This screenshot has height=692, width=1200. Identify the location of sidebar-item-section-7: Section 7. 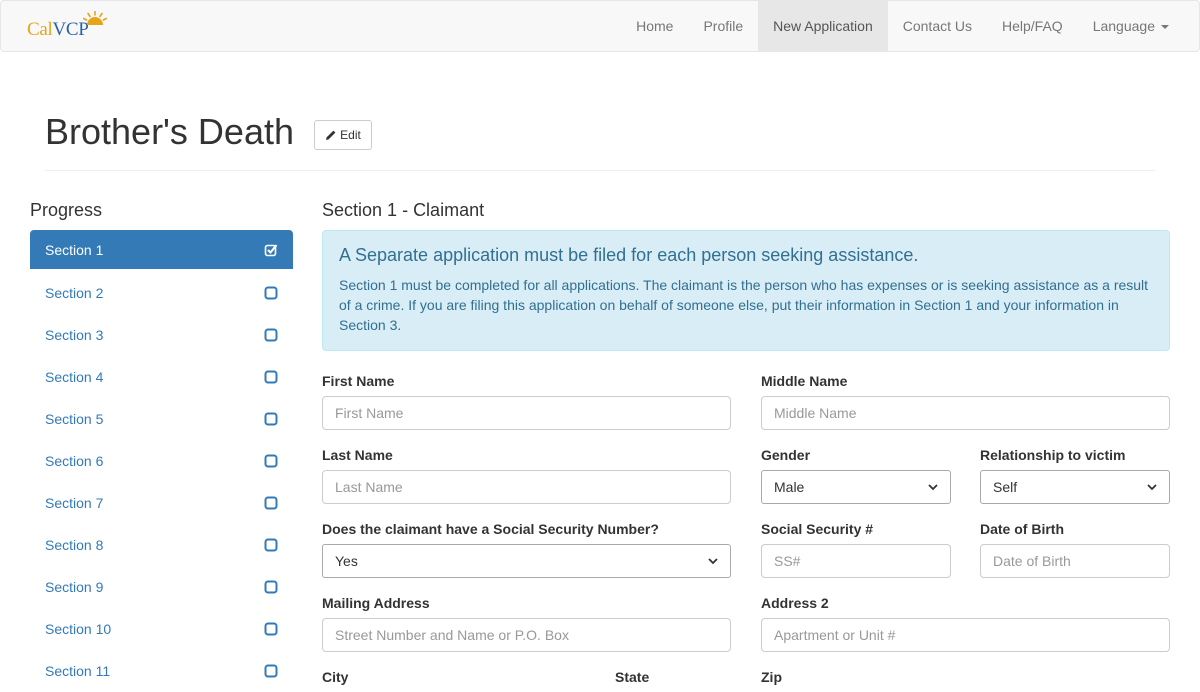
(161, 503).